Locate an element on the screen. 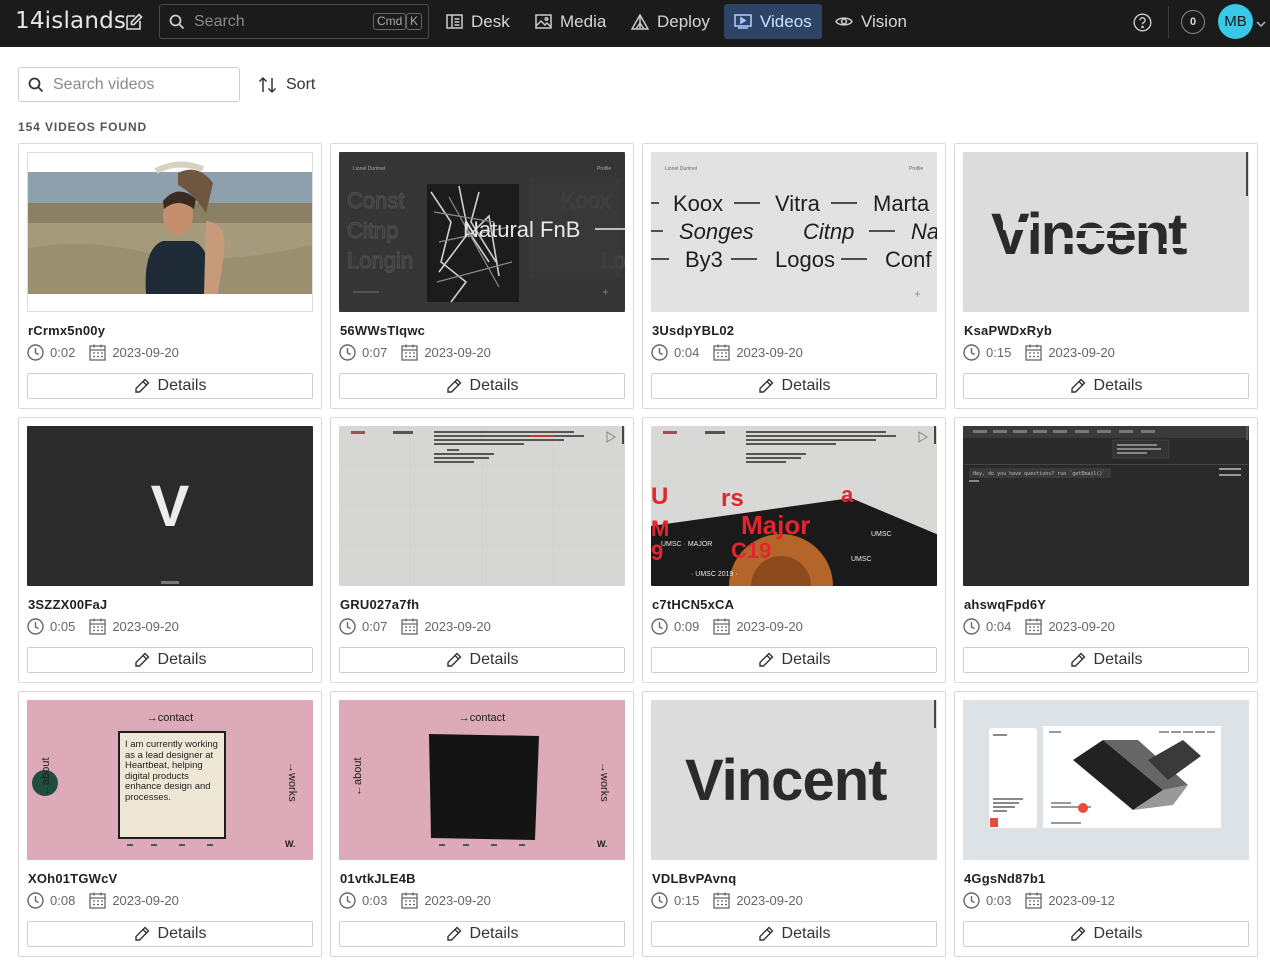 This screenshot has width=1270, height=963. sort-icon is located at coordinates (267, 85).